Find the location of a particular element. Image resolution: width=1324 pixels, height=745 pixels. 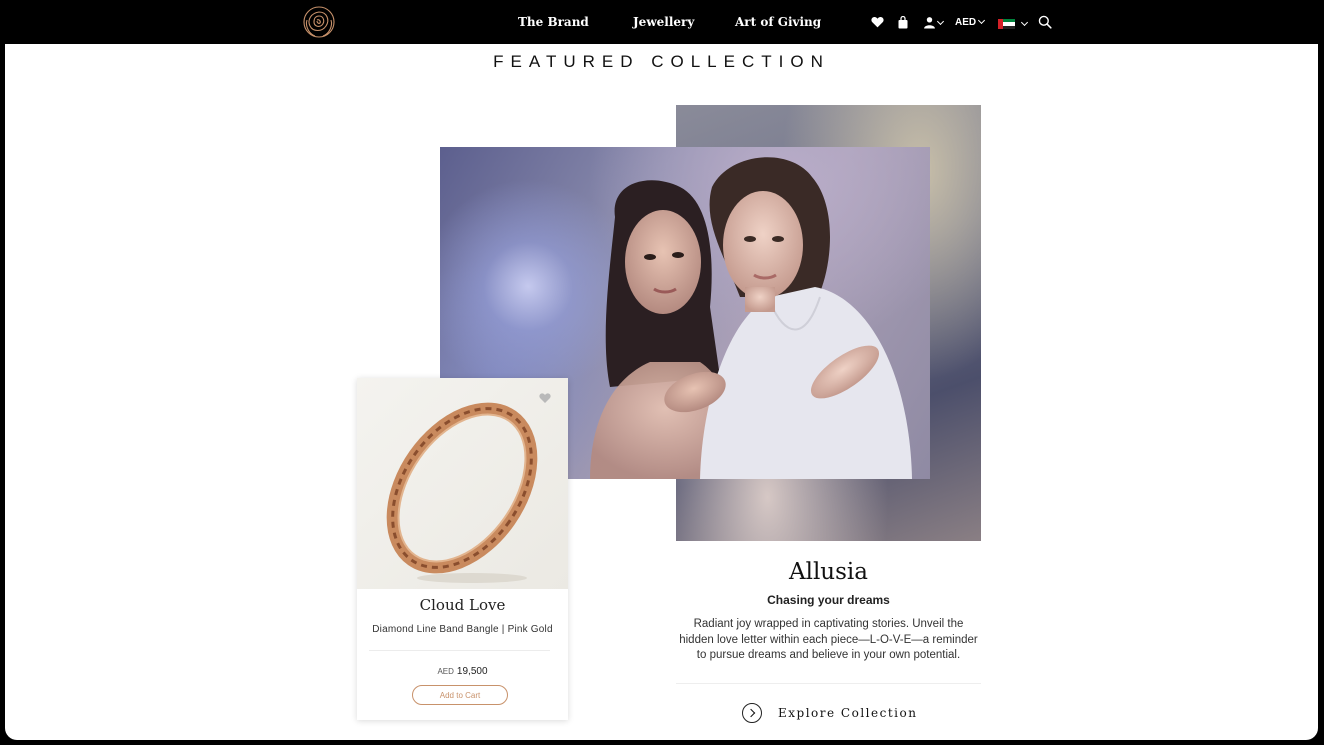

rose-logo is located at coordinates (319, 22).